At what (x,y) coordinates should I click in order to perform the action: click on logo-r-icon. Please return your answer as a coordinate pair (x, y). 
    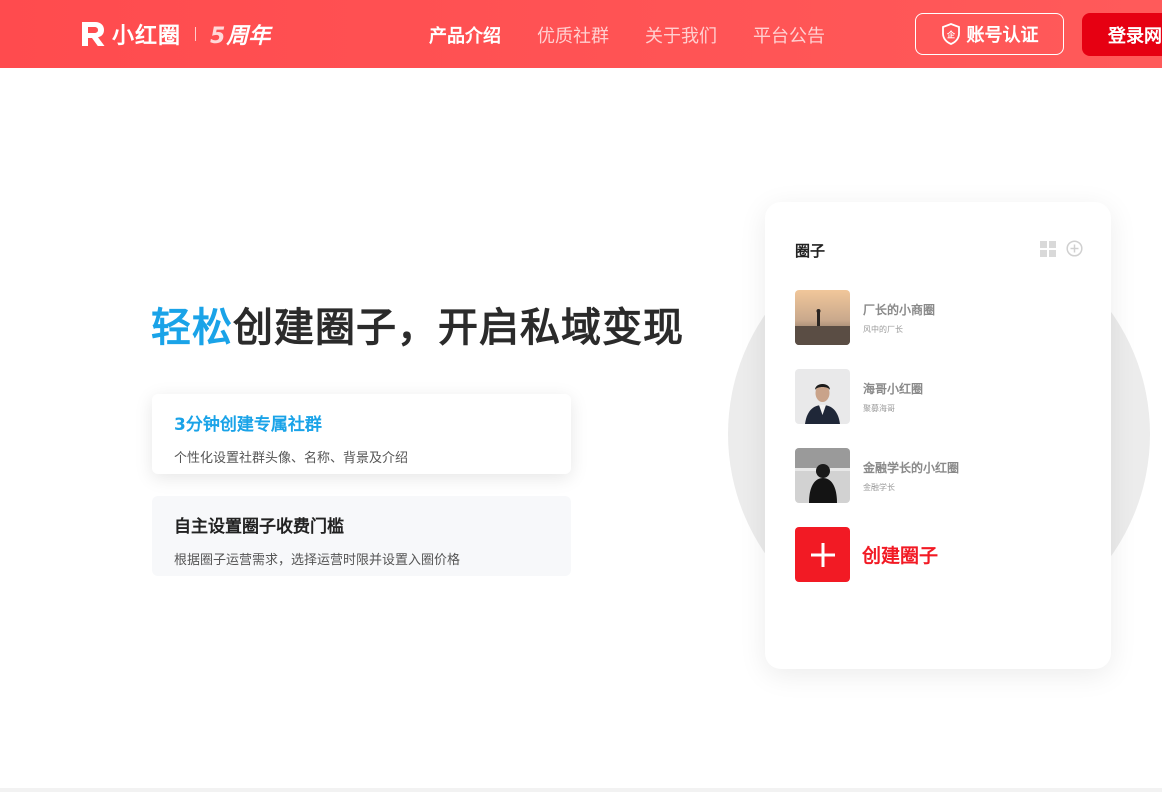
    Looking at the image, I should click on (93, 34).